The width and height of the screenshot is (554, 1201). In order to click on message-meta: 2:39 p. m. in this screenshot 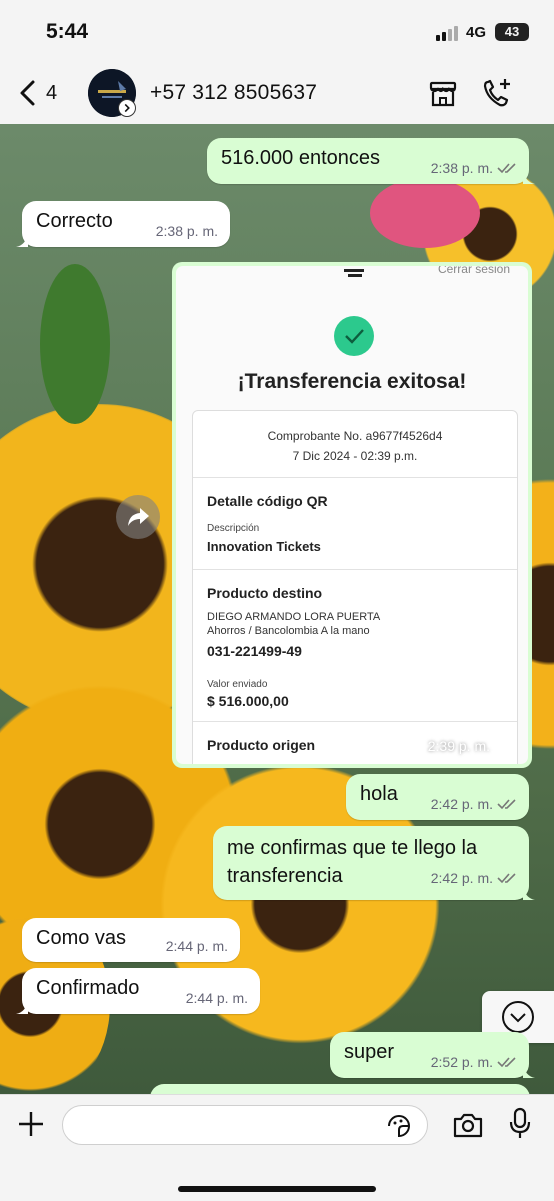, I will do `click(471, 746)`.